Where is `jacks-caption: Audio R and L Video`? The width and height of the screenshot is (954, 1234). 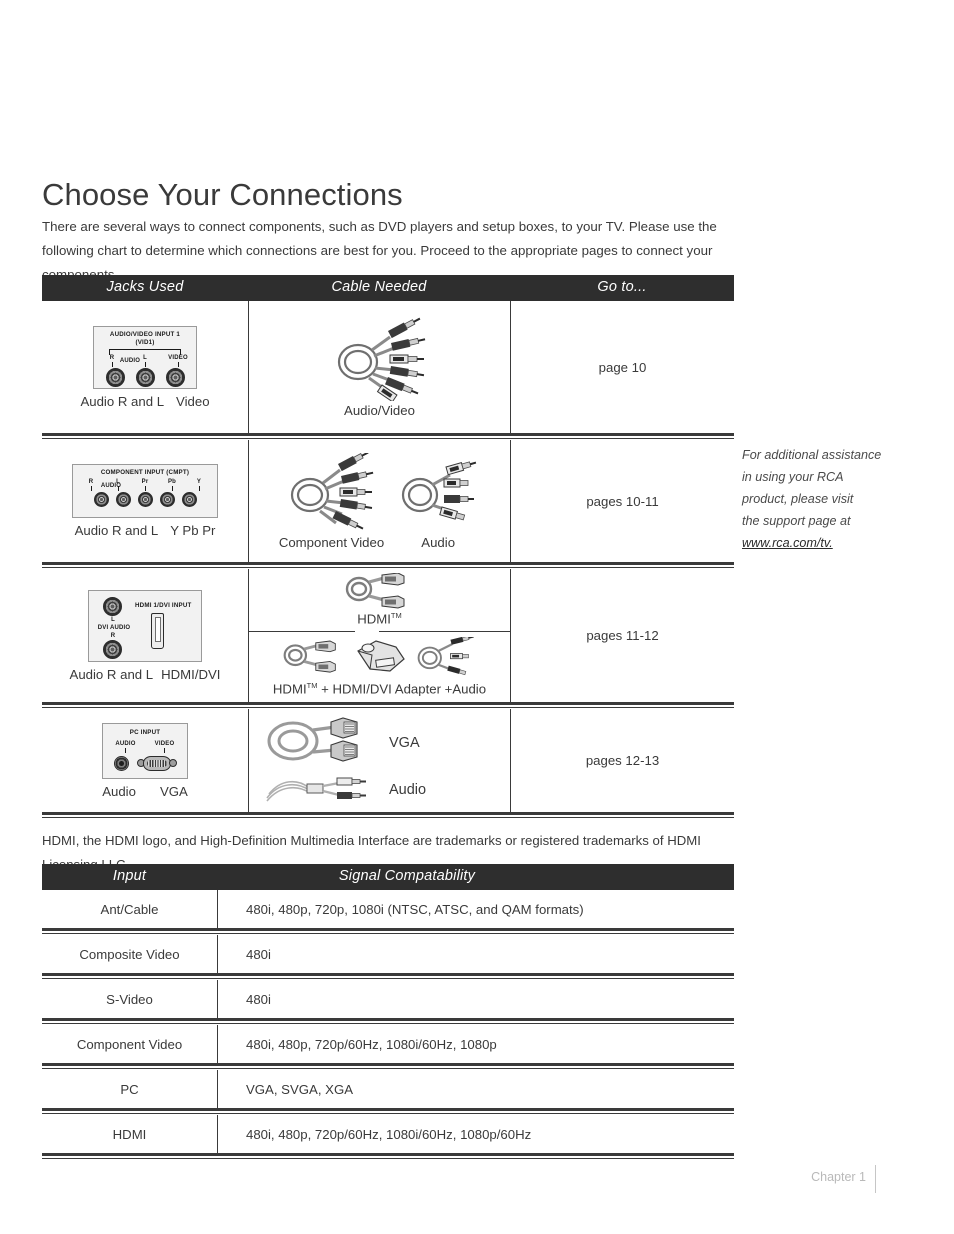 jacks-caption: Audio R and L Video is located at coordinates (144, 401).